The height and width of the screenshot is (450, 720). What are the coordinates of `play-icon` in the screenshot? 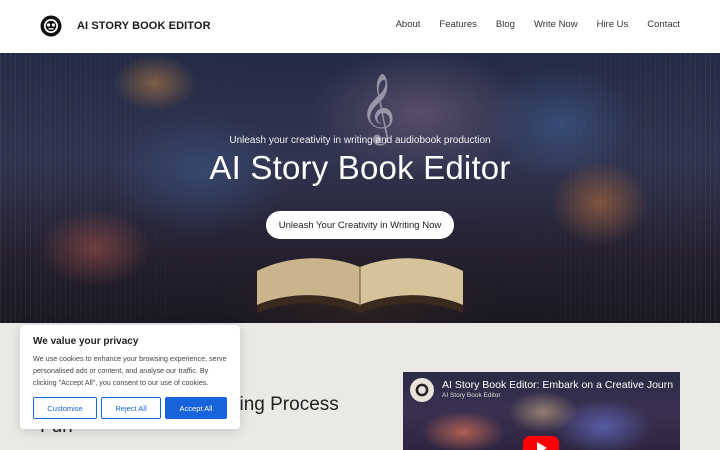 It's located at (541, 443).